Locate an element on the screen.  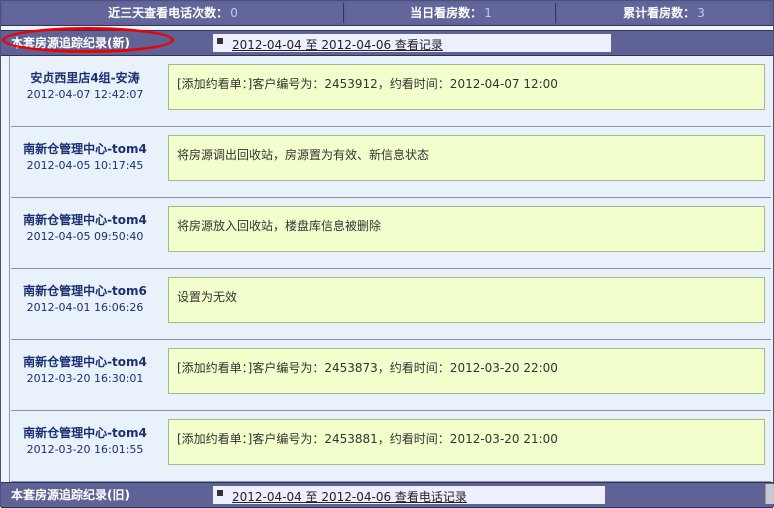
record-time: 2012-04-05 09:50:40 is located at coordinates (85, 236).